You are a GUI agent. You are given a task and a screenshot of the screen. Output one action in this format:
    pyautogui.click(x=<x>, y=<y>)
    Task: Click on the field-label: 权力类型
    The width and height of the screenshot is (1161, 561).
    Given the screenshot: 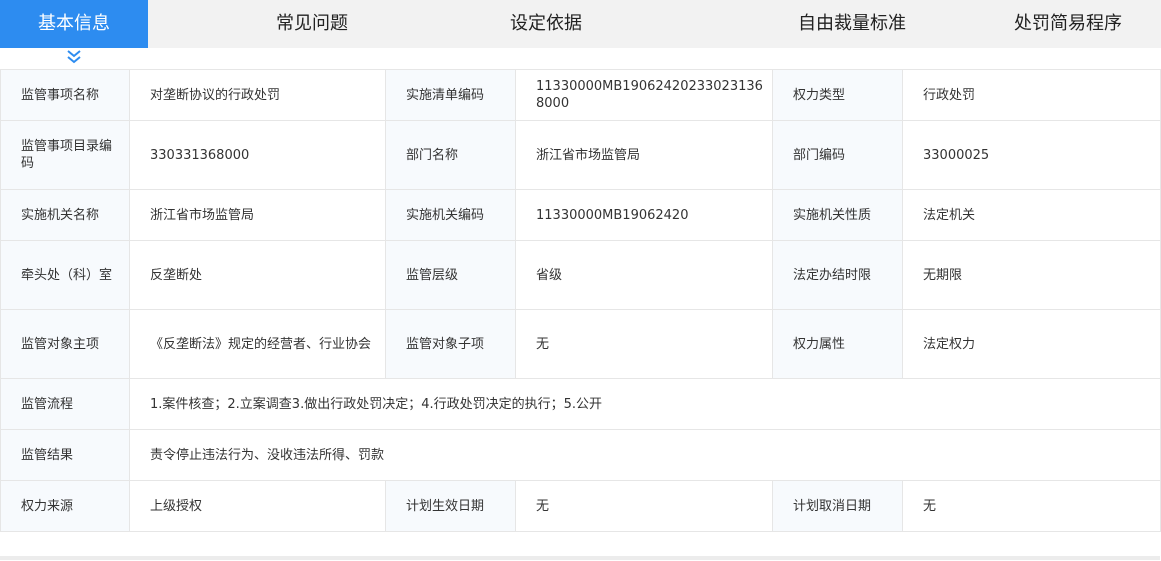 What is the action you would take?
    pyautogui.click(x=837, y=95)
    